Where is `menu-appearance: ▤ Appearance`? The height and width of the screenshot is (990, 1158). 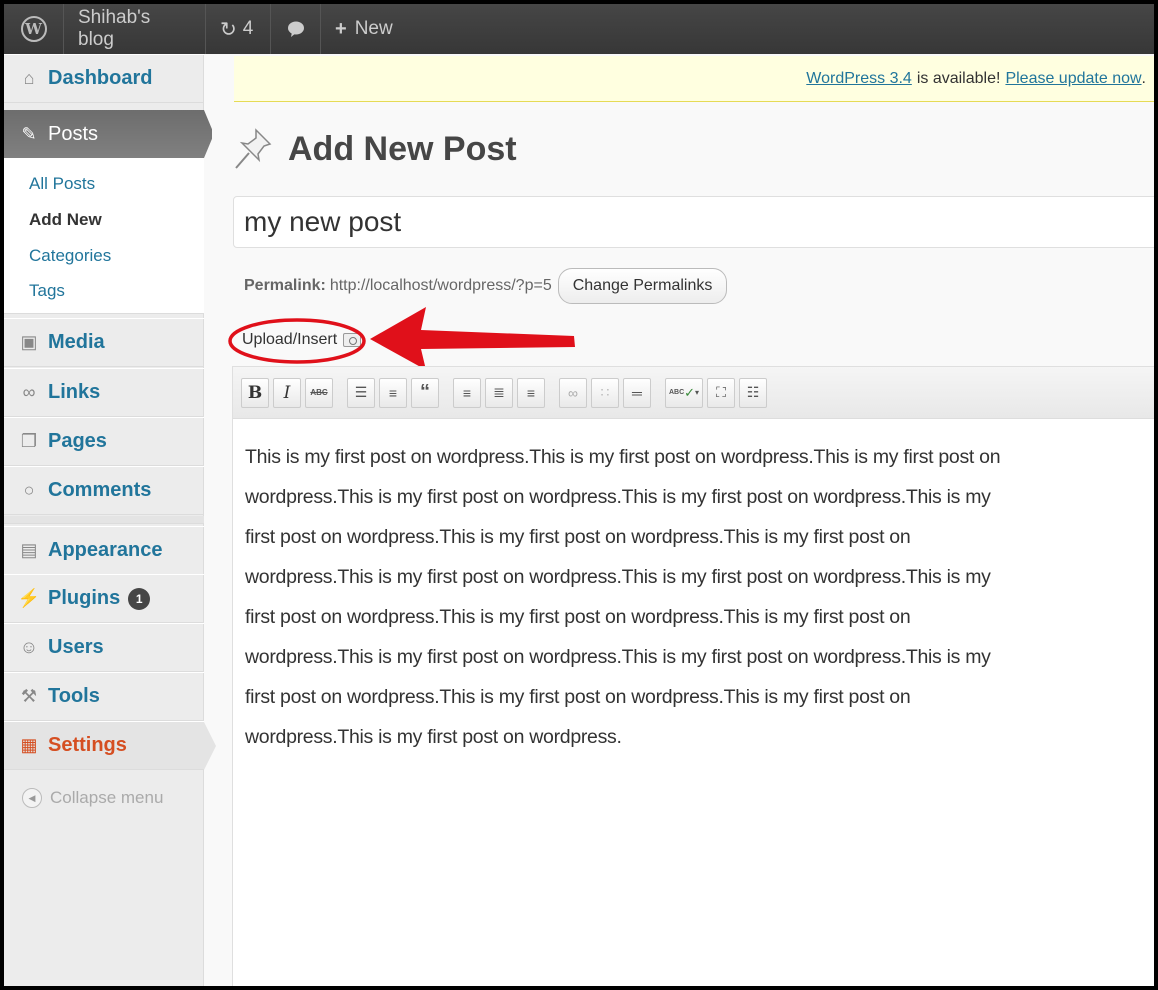 menu-appearance: ▤ Appearance is located at coordinates (104, 550).